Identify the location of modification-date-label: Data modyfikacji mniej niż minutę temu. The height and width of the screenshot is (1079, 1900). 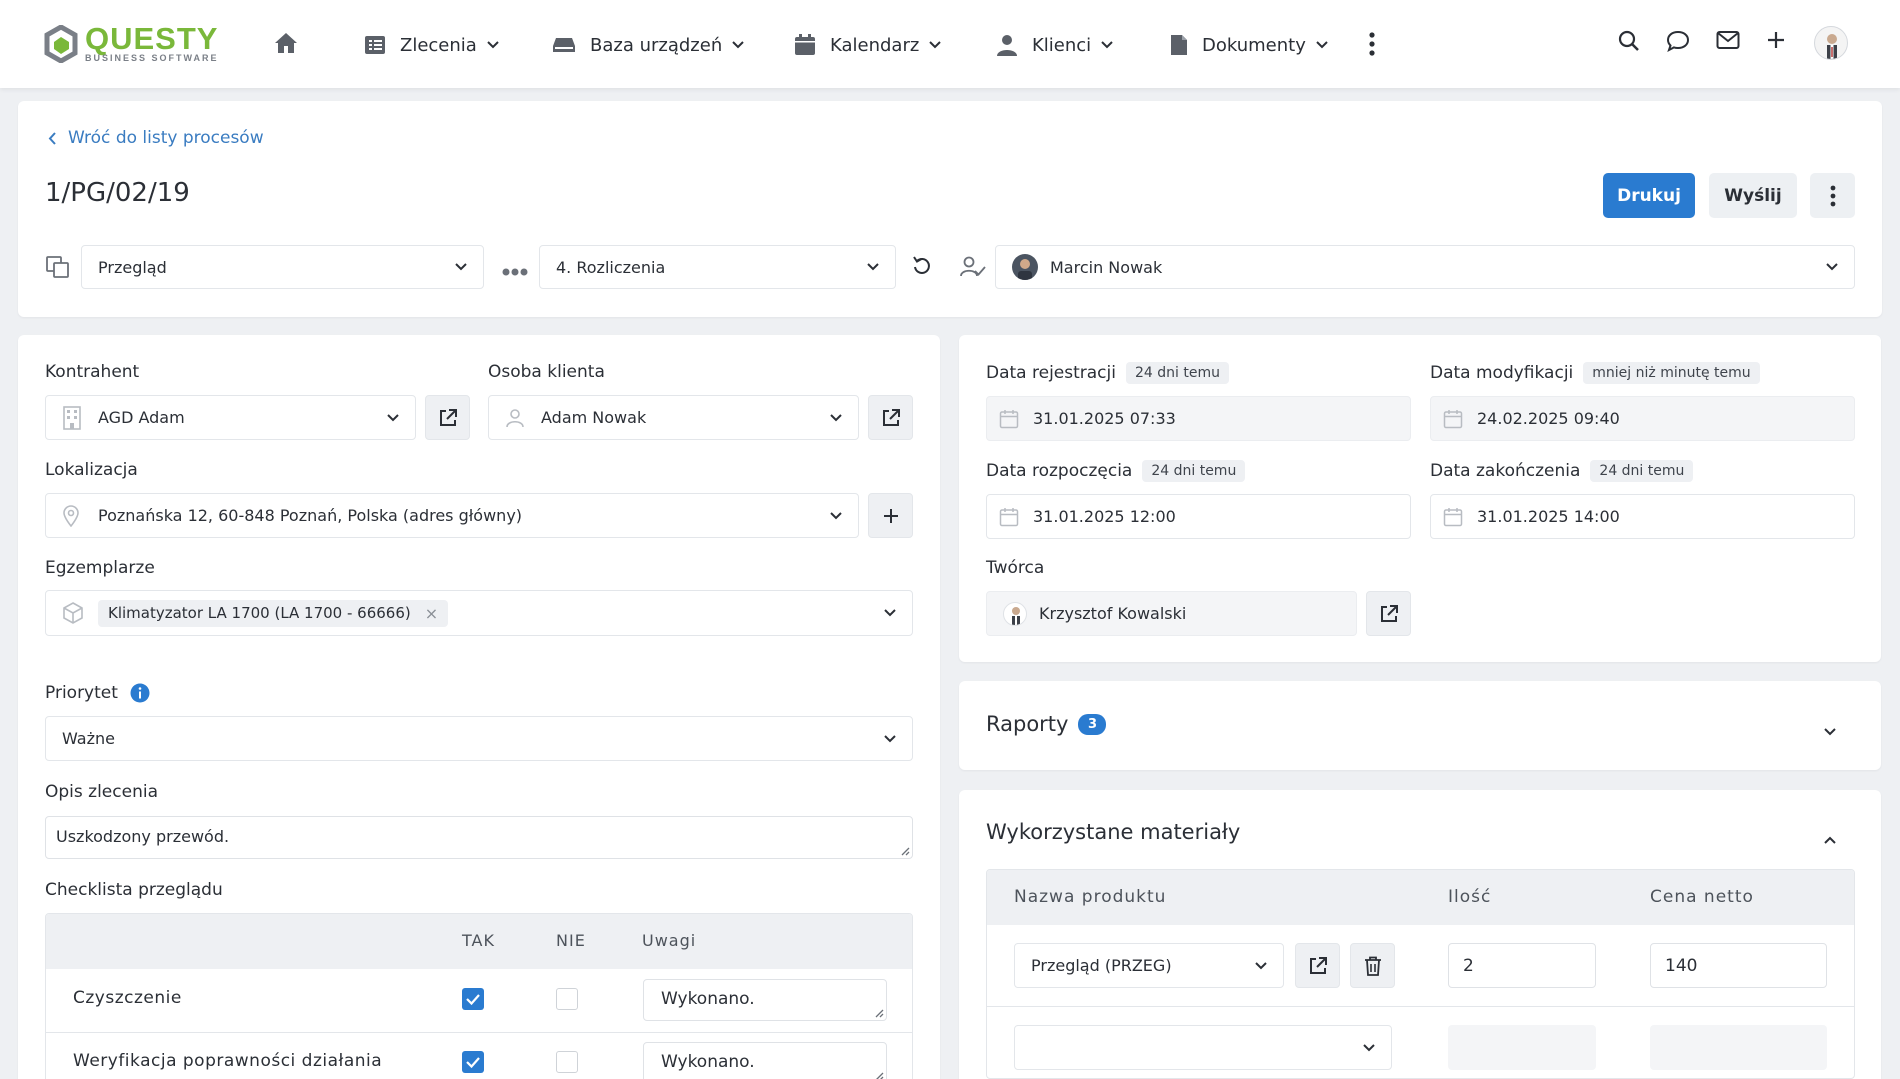
(1595, 373).